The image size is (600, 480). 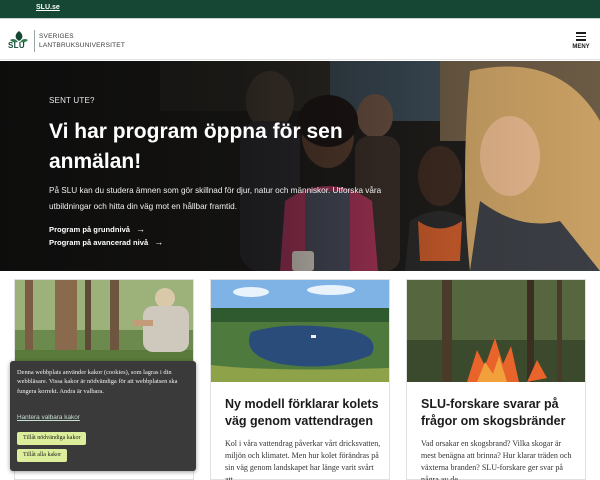 I want to click on lake-landscape-photo, so click(x=300, y=331).